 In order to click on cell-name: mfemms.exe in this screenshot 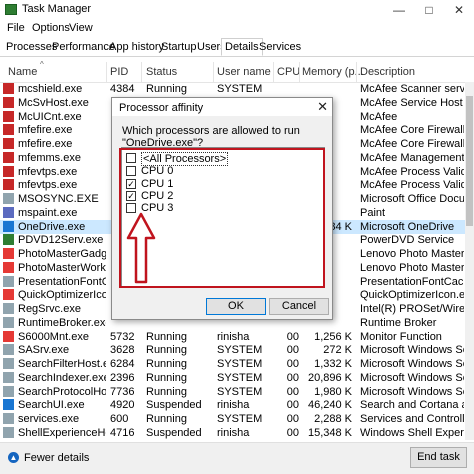, I will do `click(49, 157)`.